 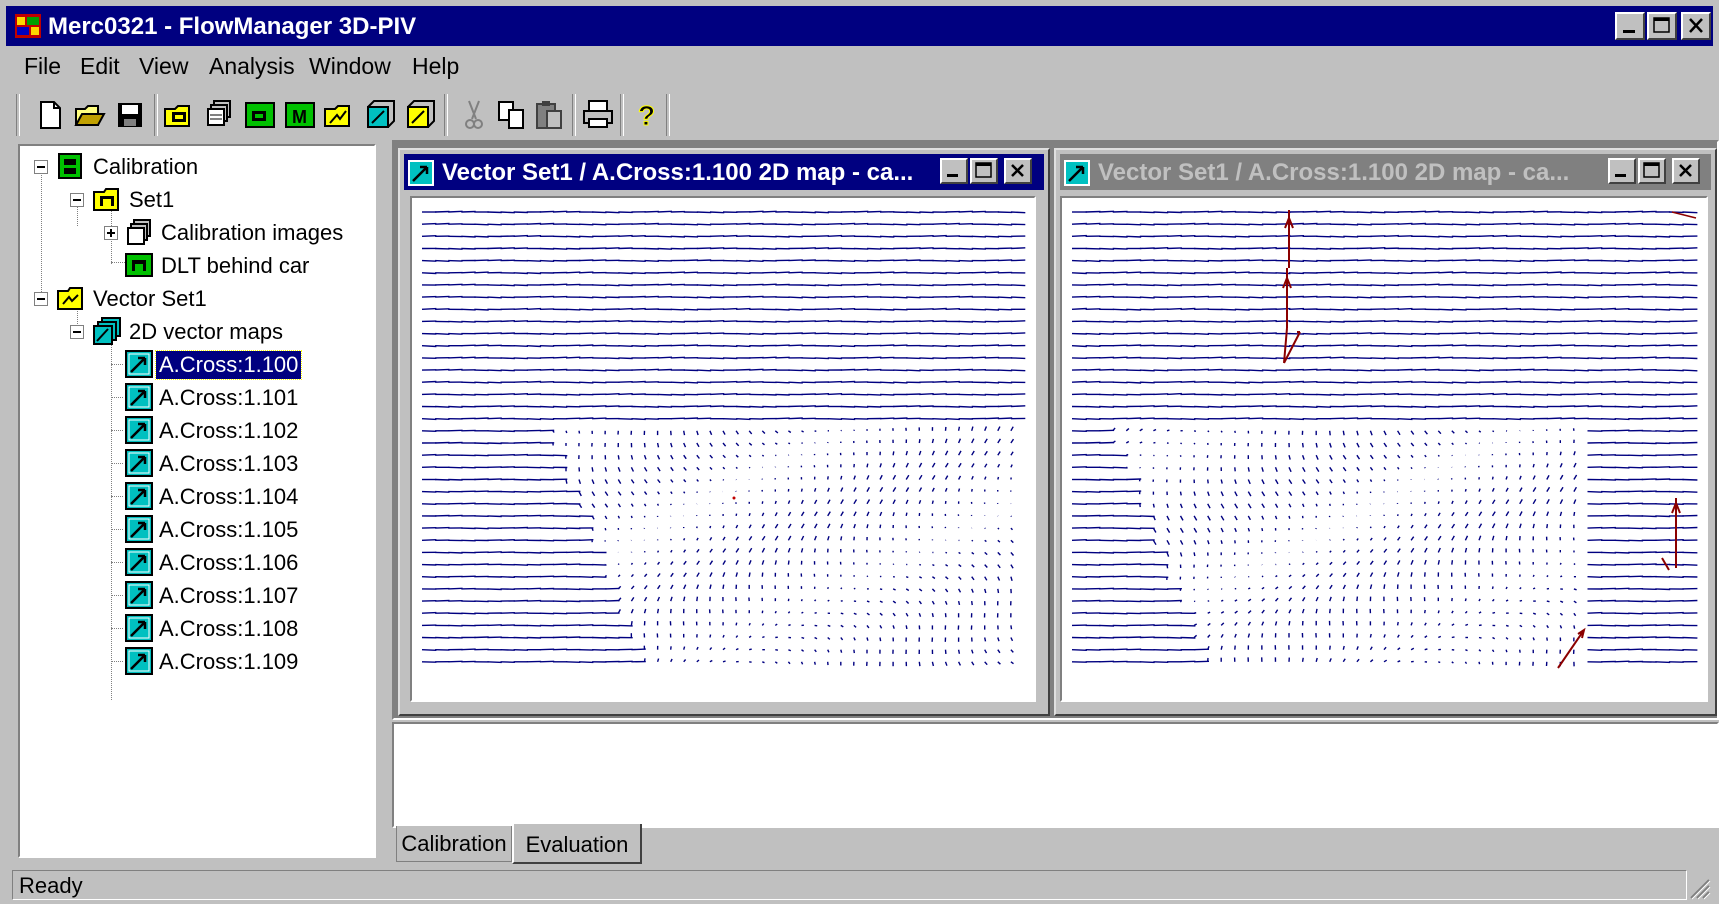 I want to click on tree-node-map-item: A.Cross:1.109, so click(x=190, y=661).